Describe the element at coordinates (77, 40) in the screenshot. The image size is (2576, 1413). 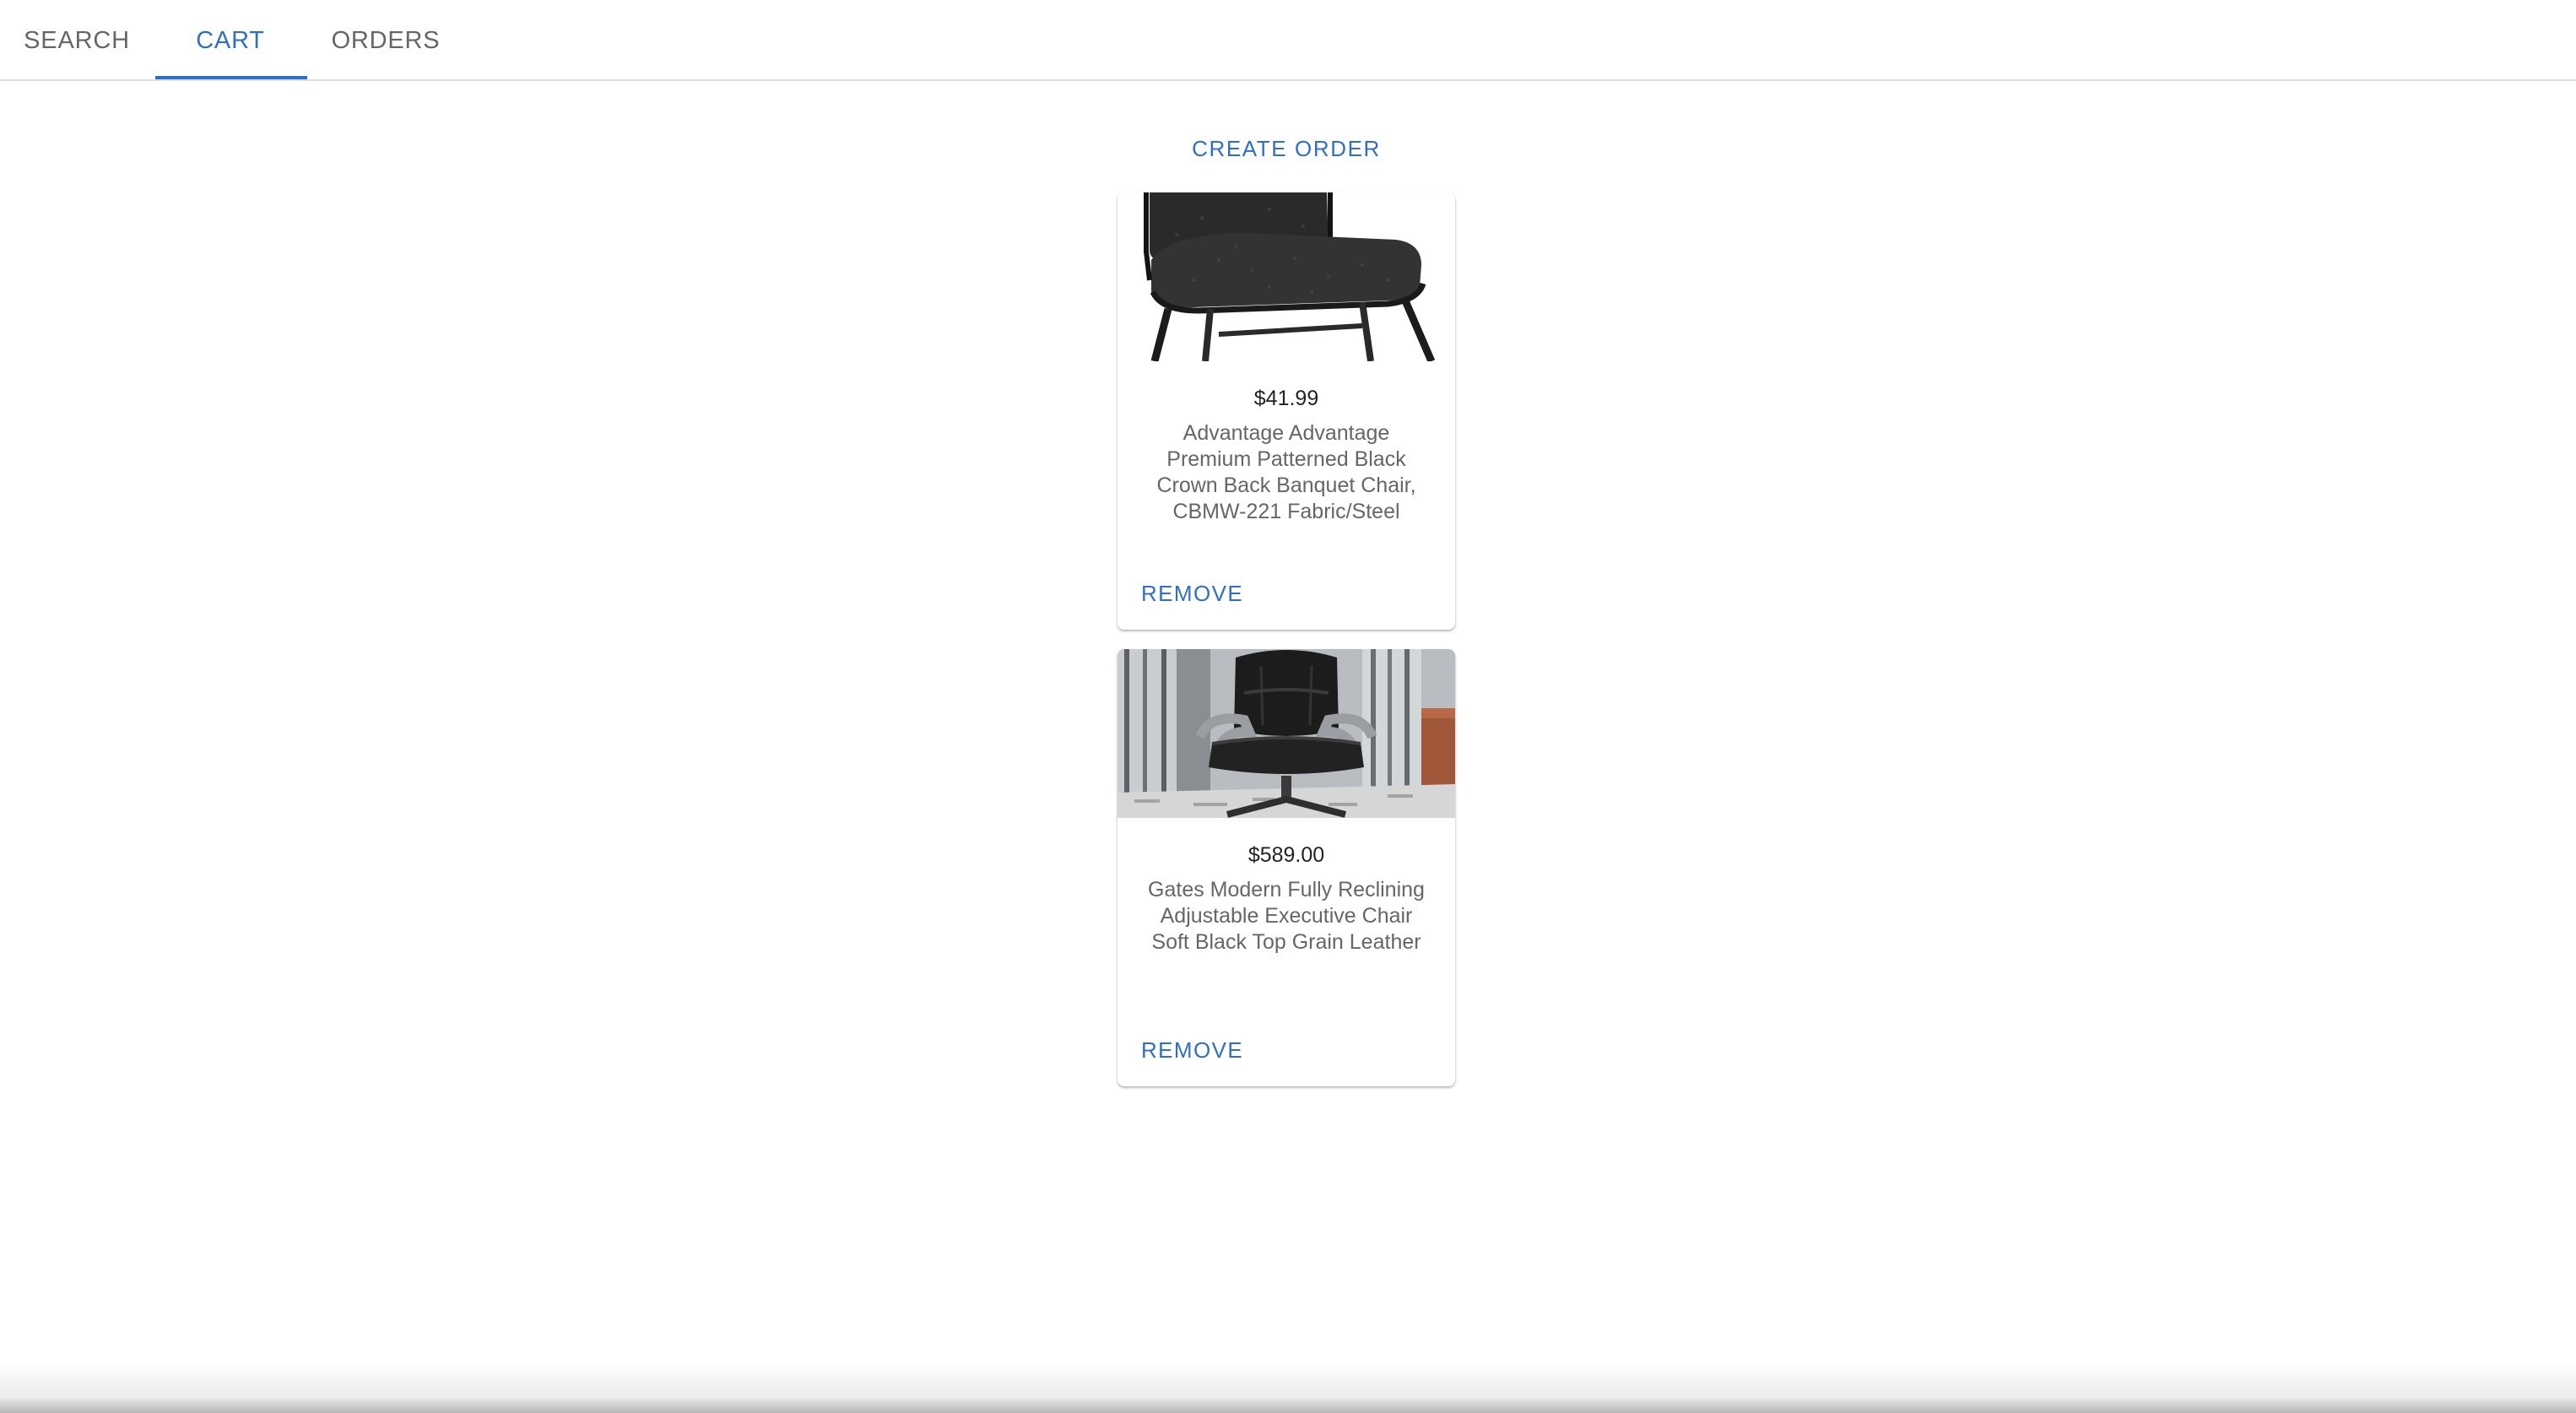
I see `tab-search: SEARCH` at that location.